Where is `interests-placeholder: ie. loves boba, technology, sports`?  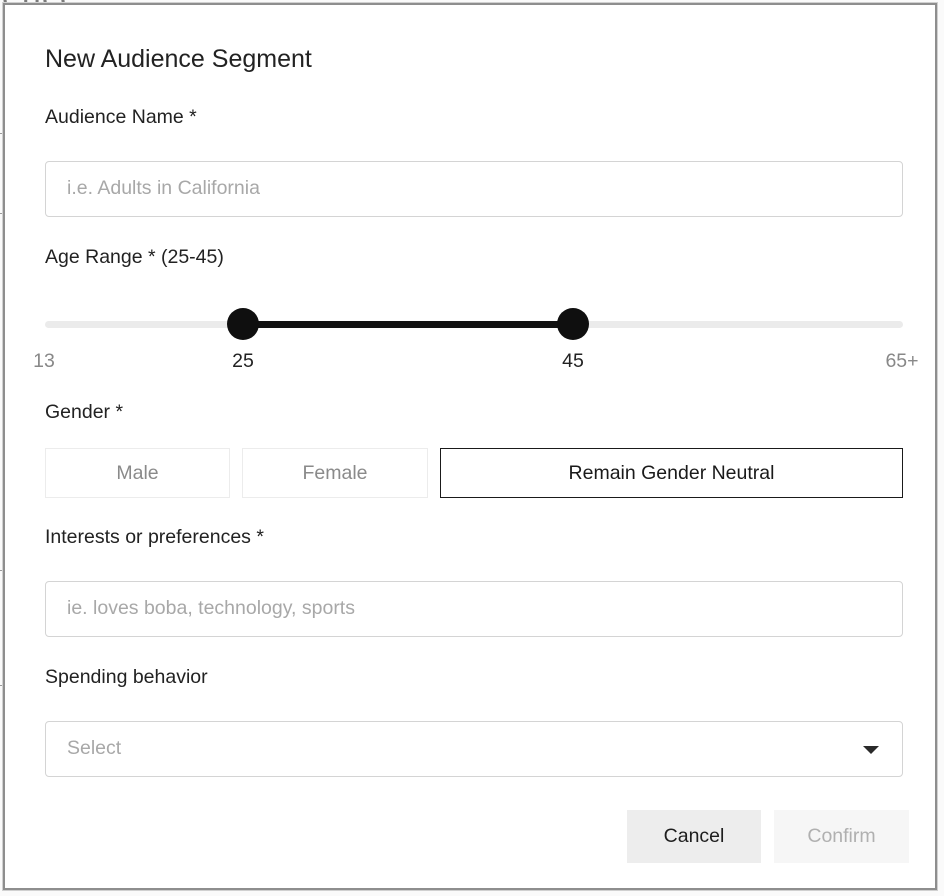
interests-placeholder: ie. loves boba, technology, sports is located at coordinates (211, 608).